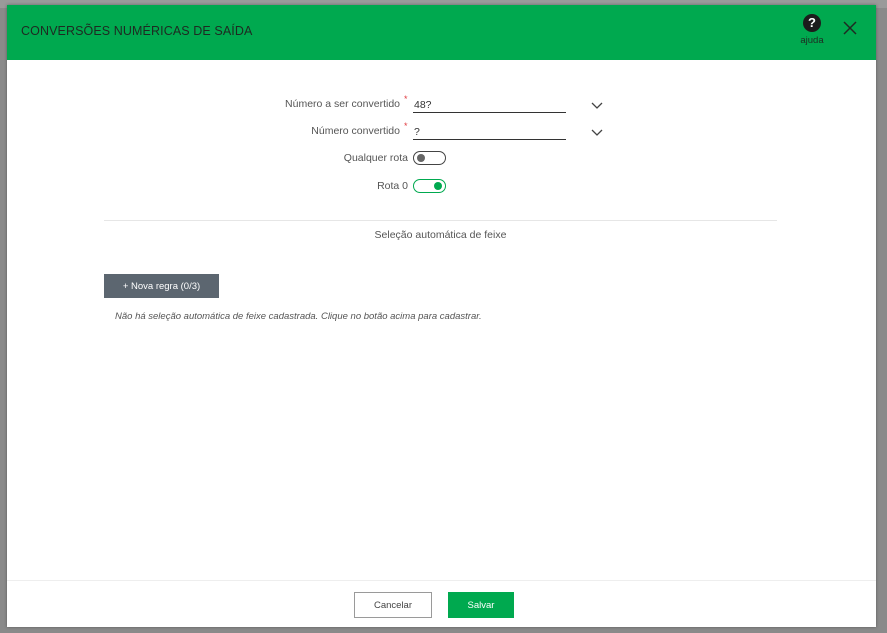 Image resolution: width=887 pixels, height=633 pixels. I want to click on number-to-convert-input, so click(489, 105).